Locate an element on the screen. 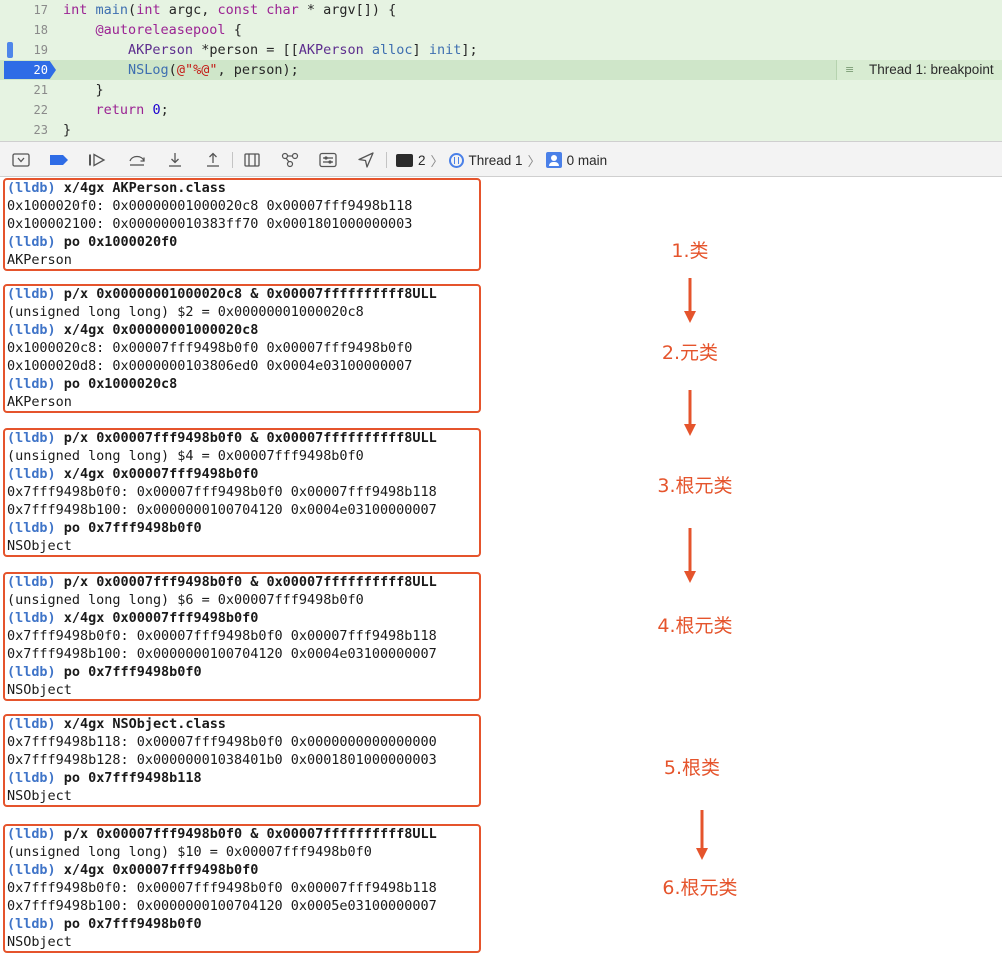 The height and width of the screenshot is (960, 1002). code-token: int is located at coordinates (148, 10).